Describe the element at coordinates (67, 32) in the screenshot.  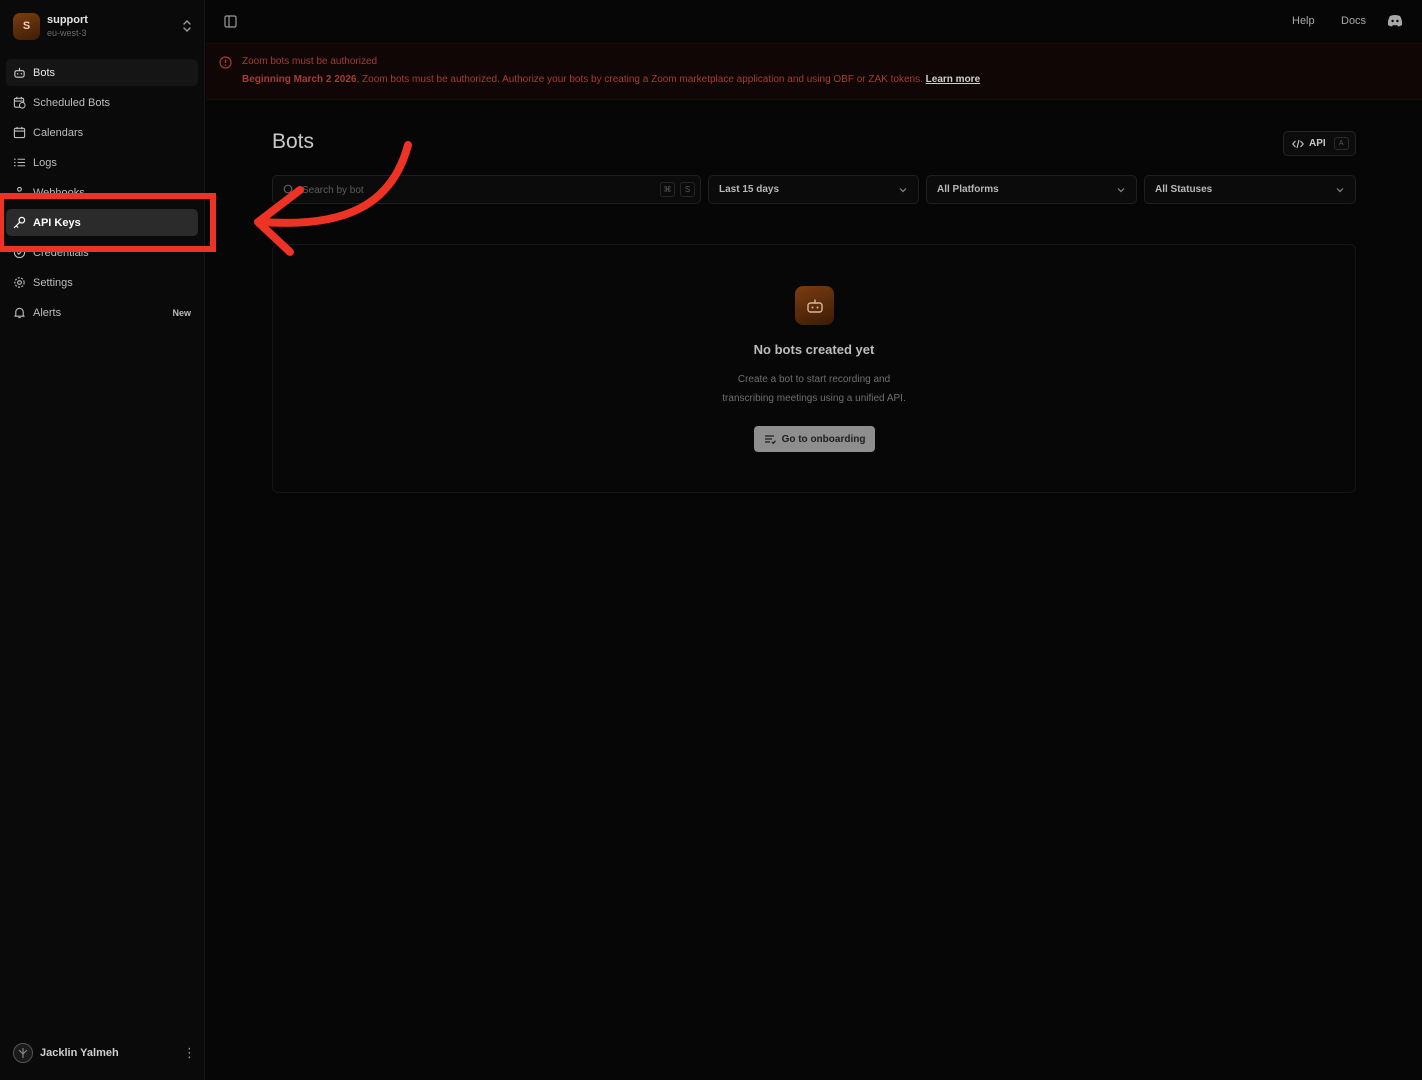
I see `workspace-region: eu-west-3` at that location.